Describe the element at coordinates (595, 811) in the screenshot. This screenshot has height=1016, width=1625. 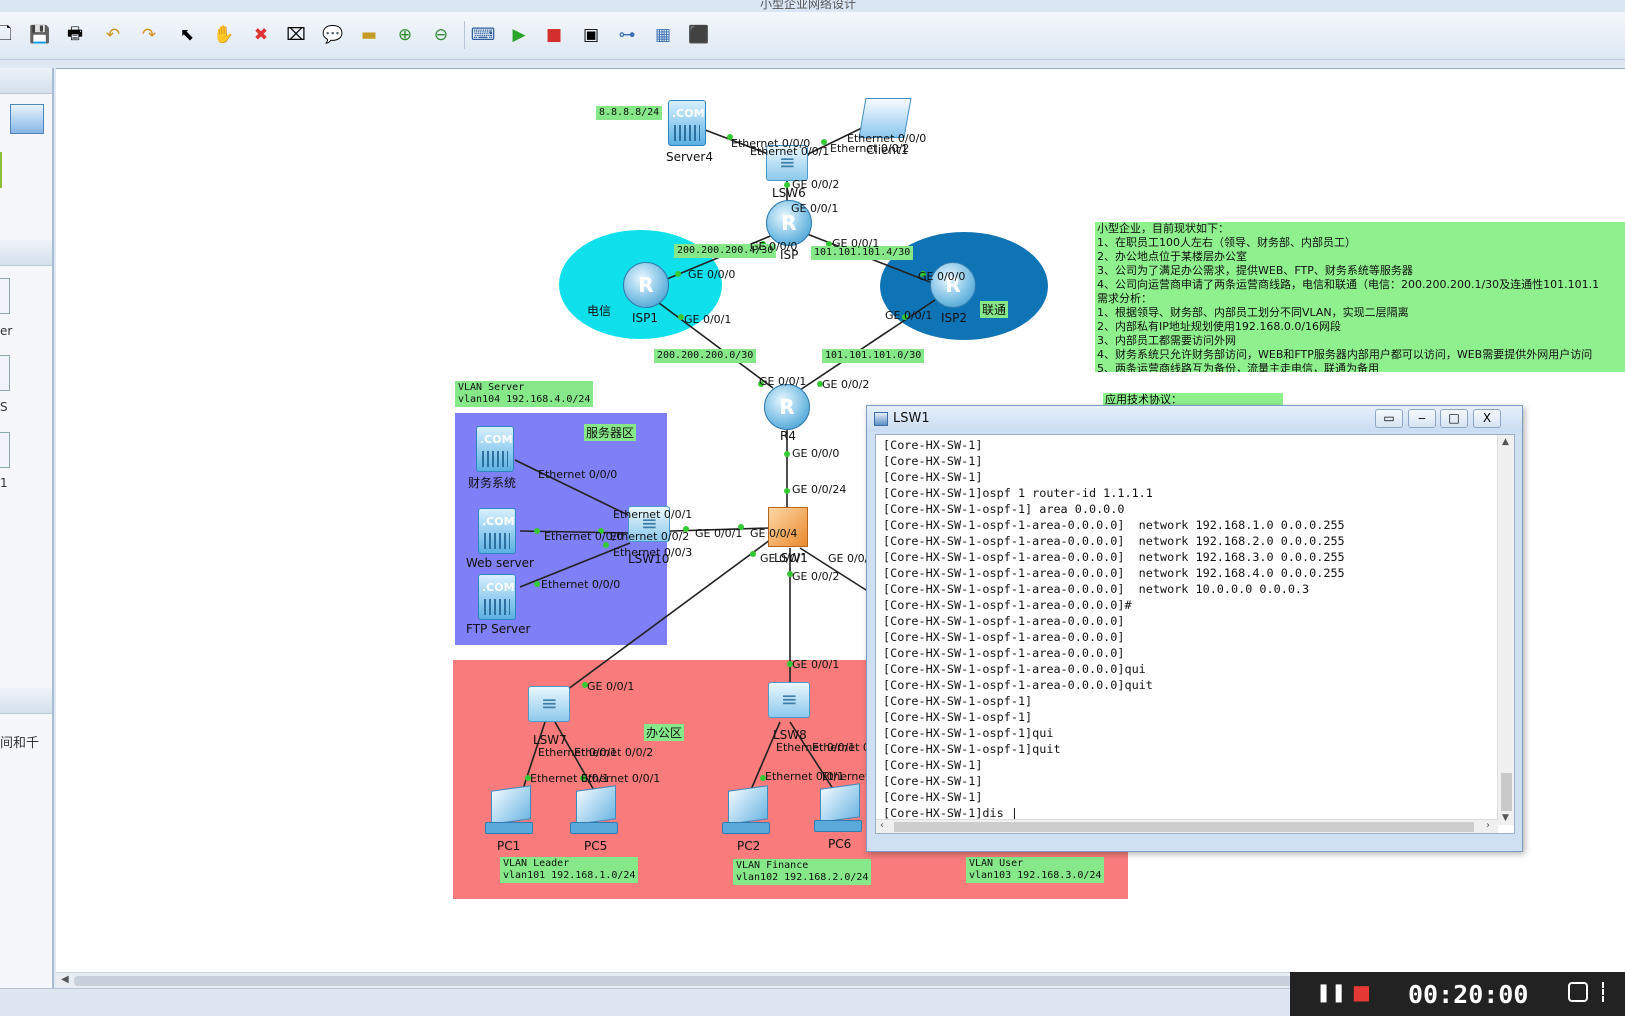
I see `pc5-icon` at that location.